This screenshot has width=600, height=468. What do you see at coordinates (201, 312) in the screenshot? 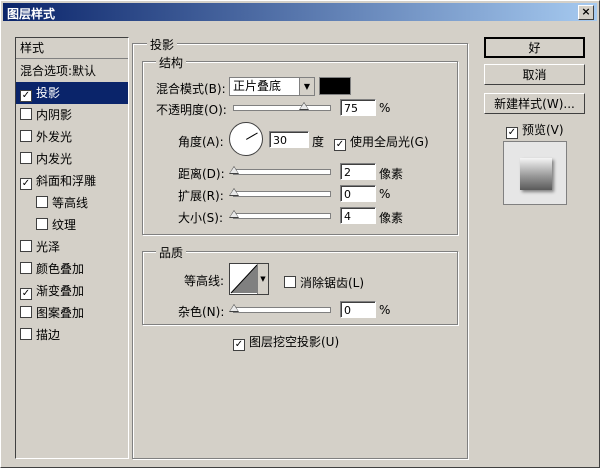
I see `noise-label: 杂色(N):` at bounding box center [201, 312].